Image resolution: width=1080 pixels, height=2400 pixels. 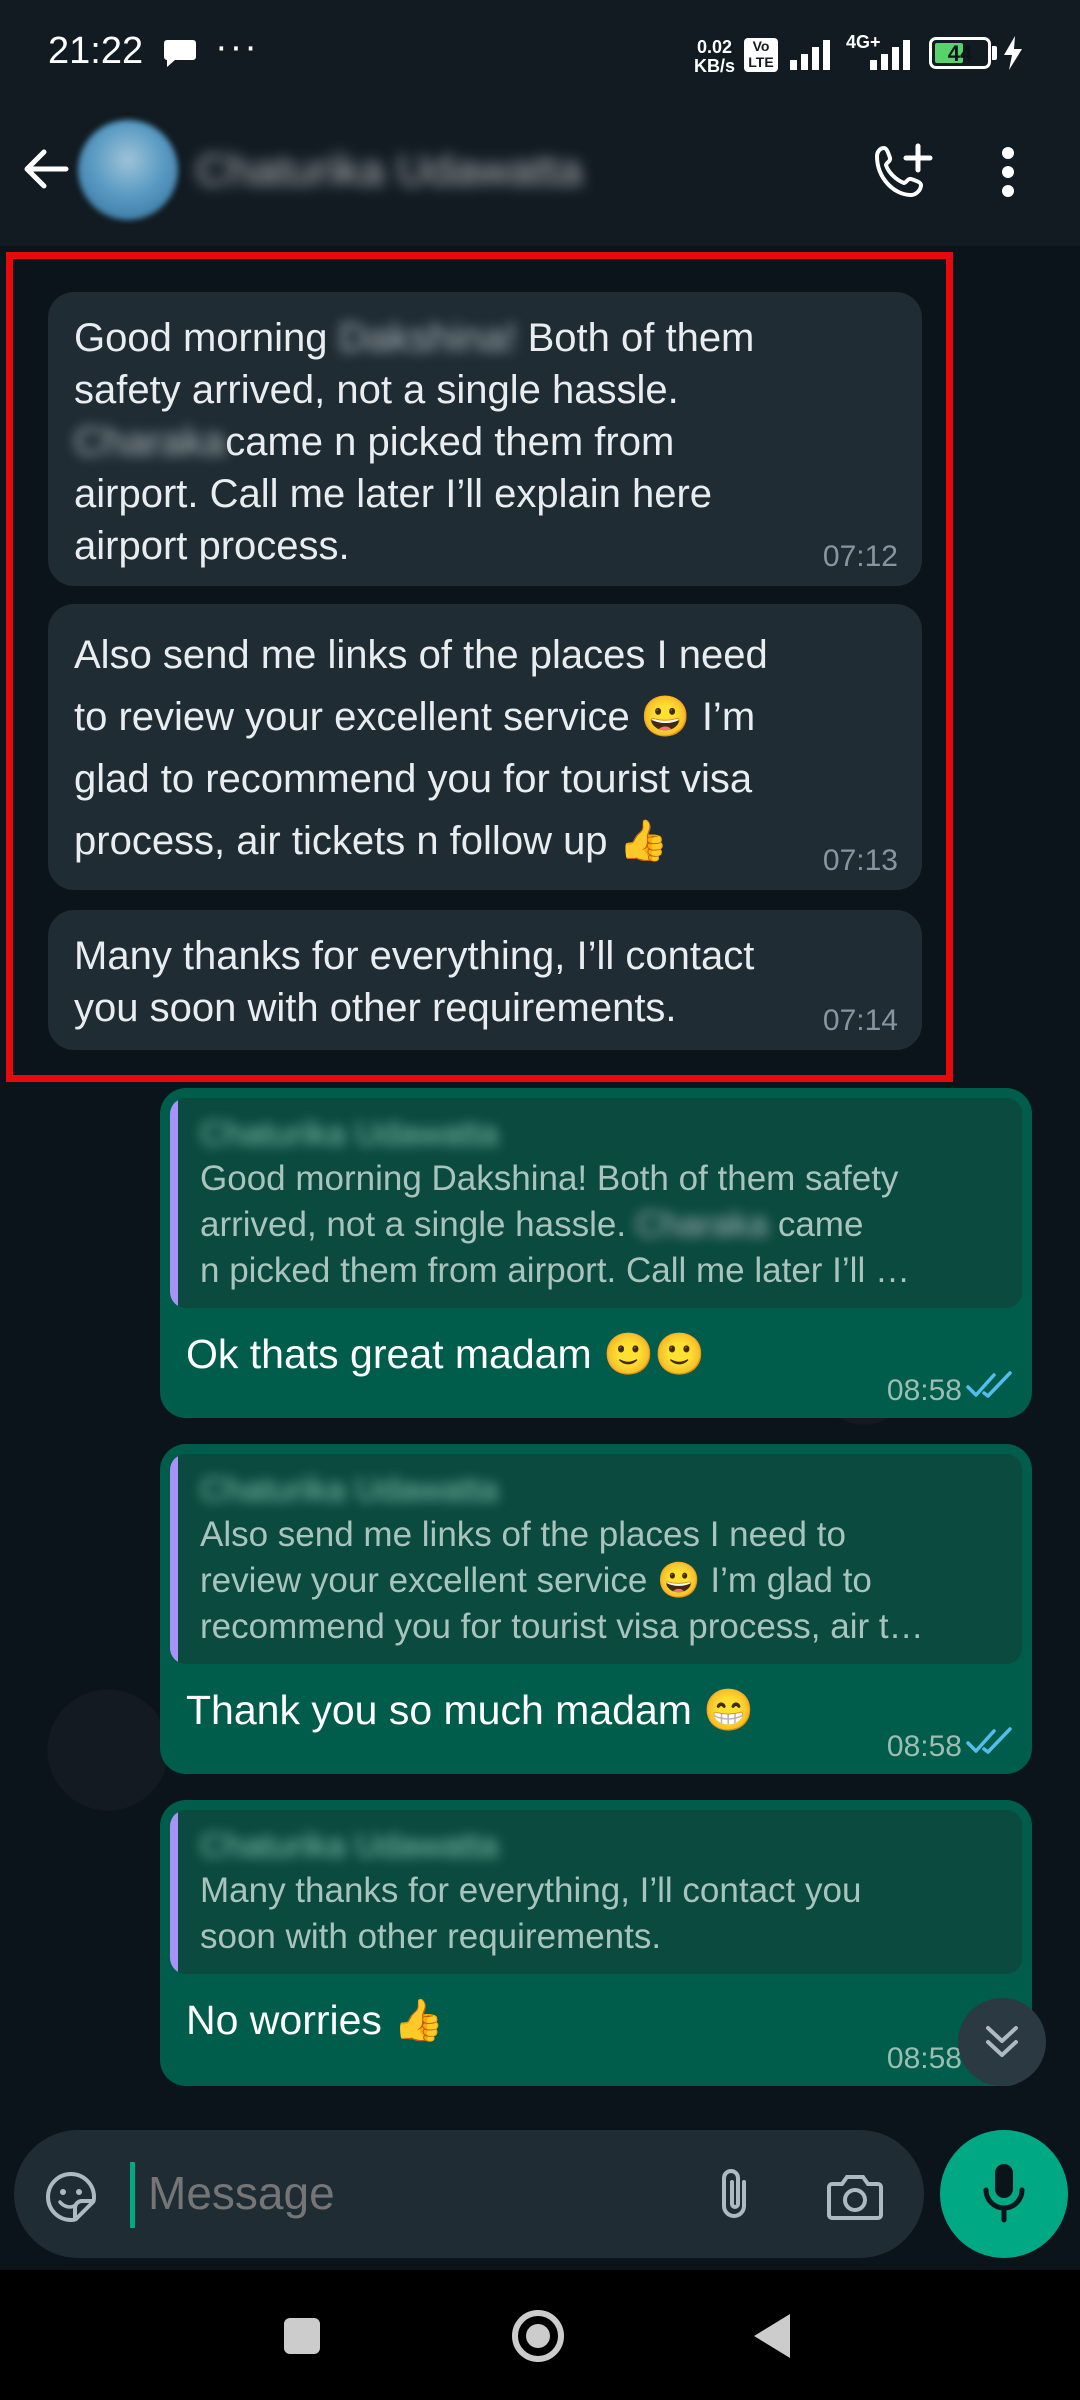 What do you see at coordinates (132, 2195) in the screenshot?
I see `text-cursor` at bounding box center [132, 2195].